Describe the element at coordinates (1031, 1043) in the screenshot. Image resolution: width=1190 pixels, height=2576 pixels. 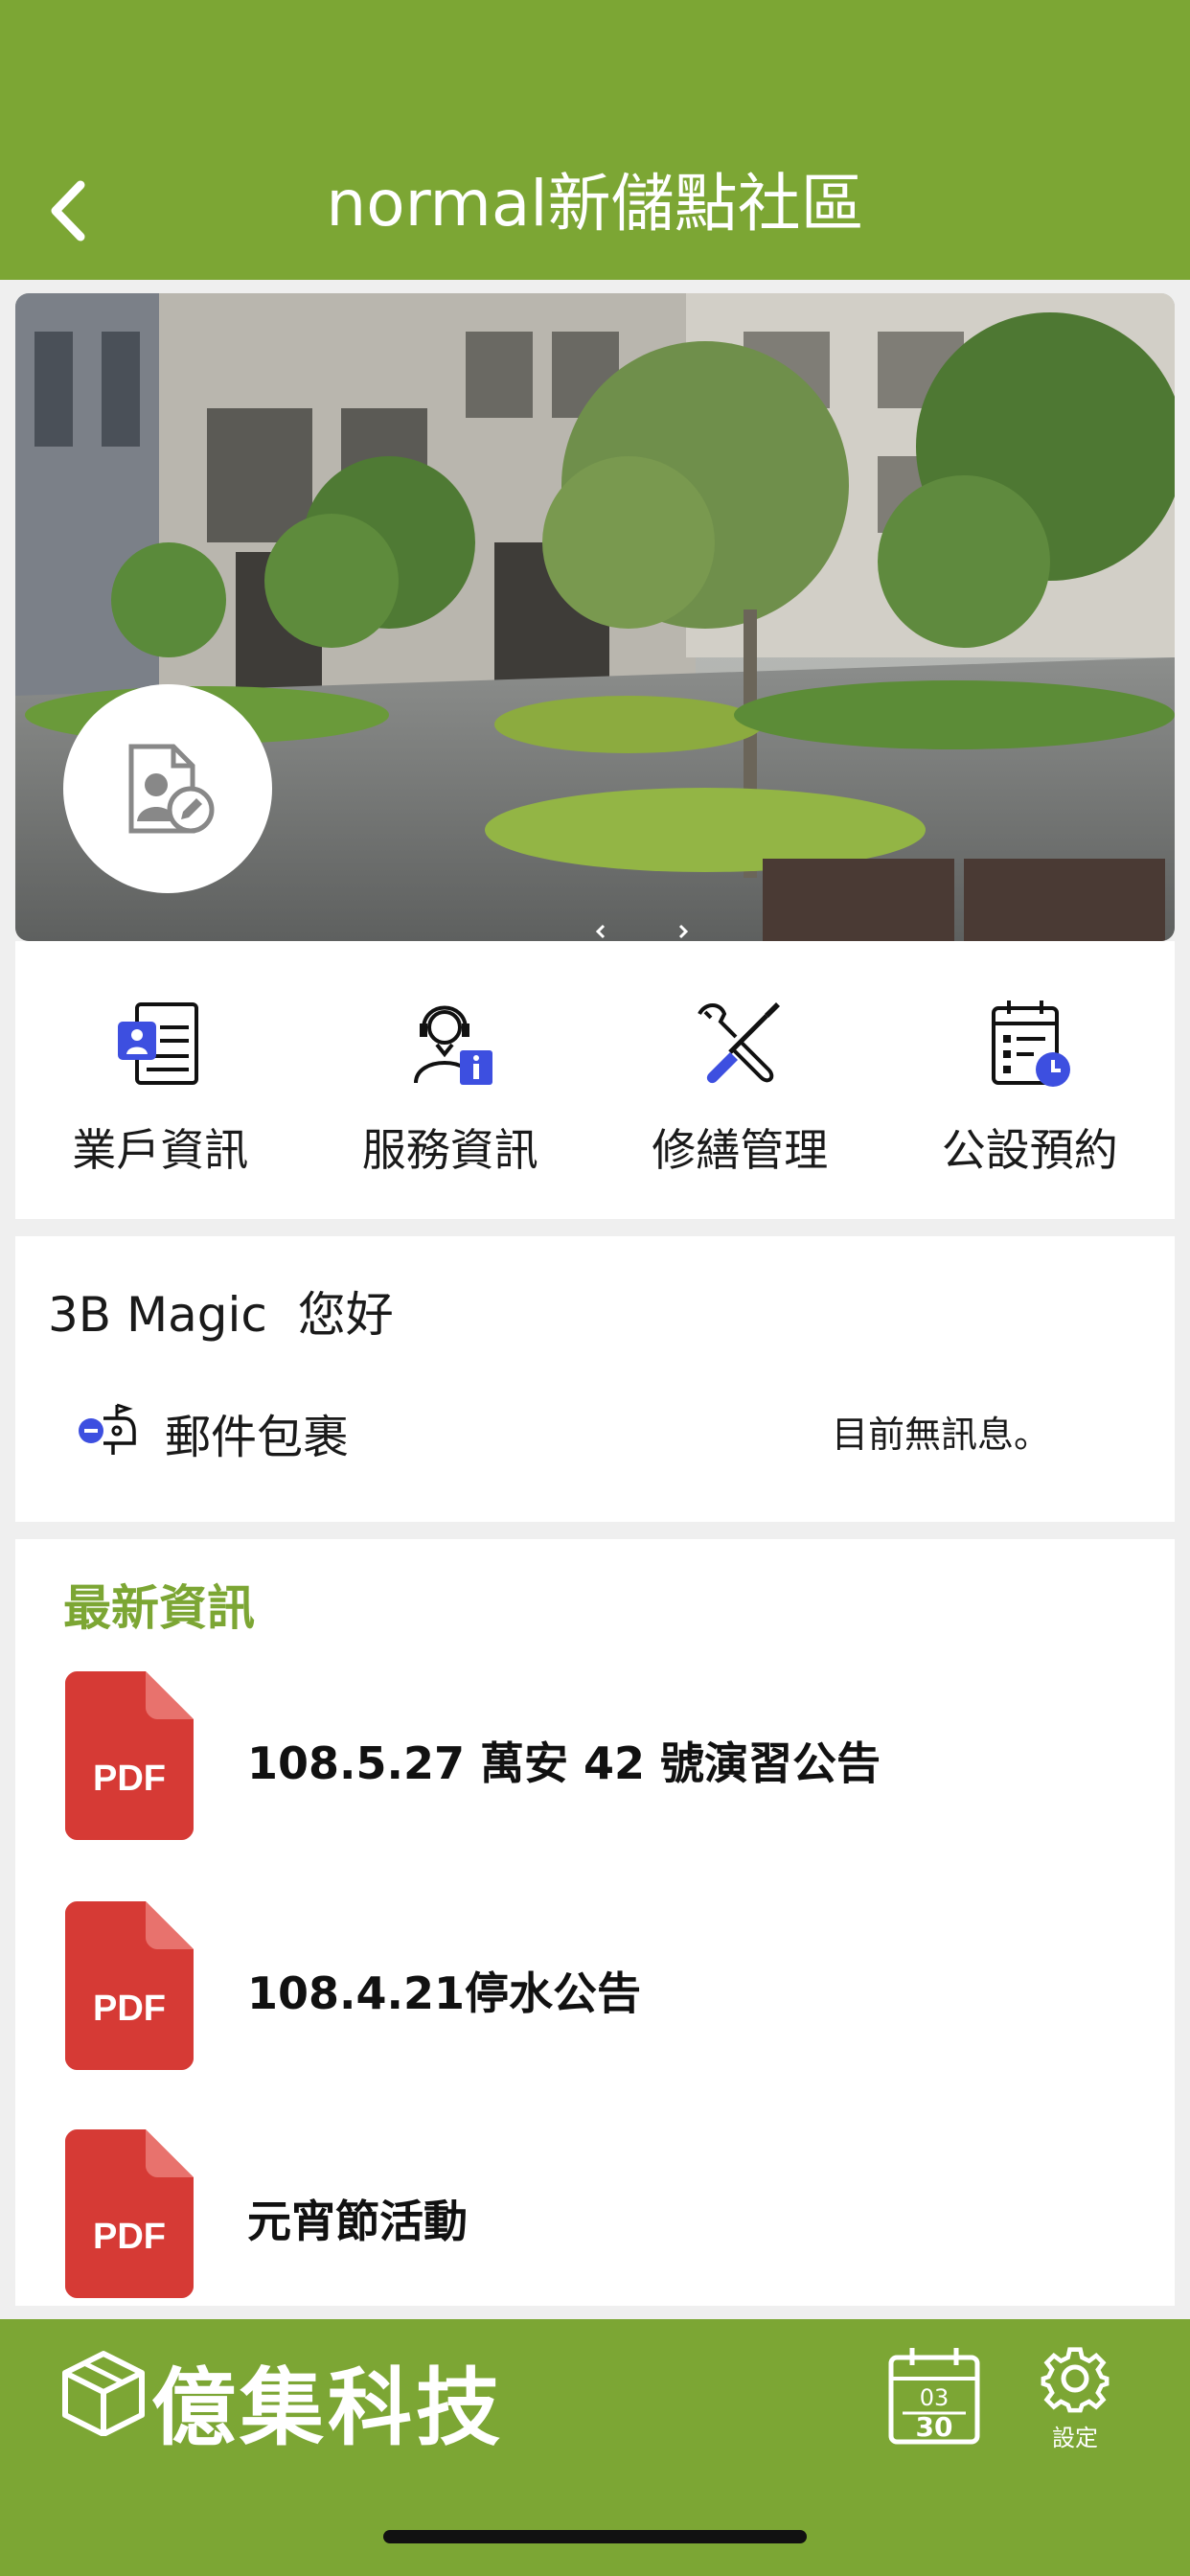
I see `facility-booking-icon` at that location.